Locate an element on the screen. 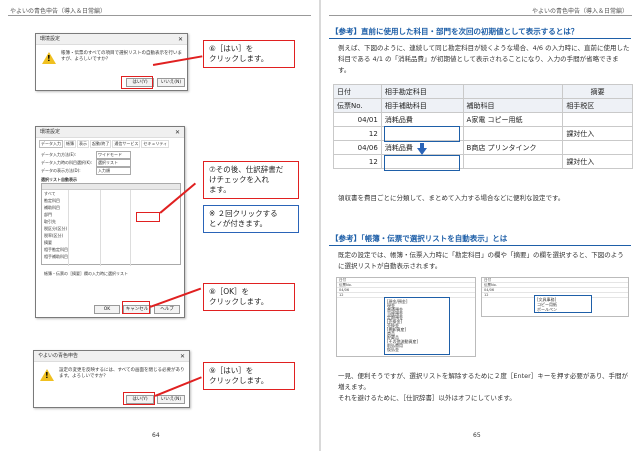 Image resolution: width=640 pixels, height=451 pixels. col-header: 補助科目 is located at coordinates (513, 105).